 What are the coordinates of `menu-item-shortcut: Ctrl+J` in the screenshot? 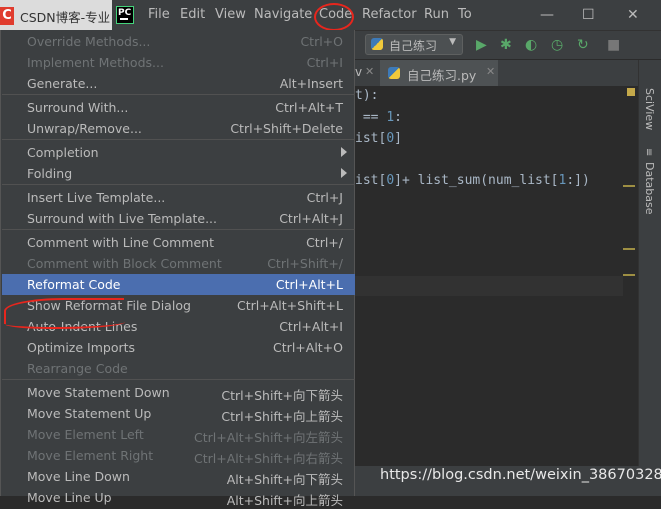 It's located at (324, 197).